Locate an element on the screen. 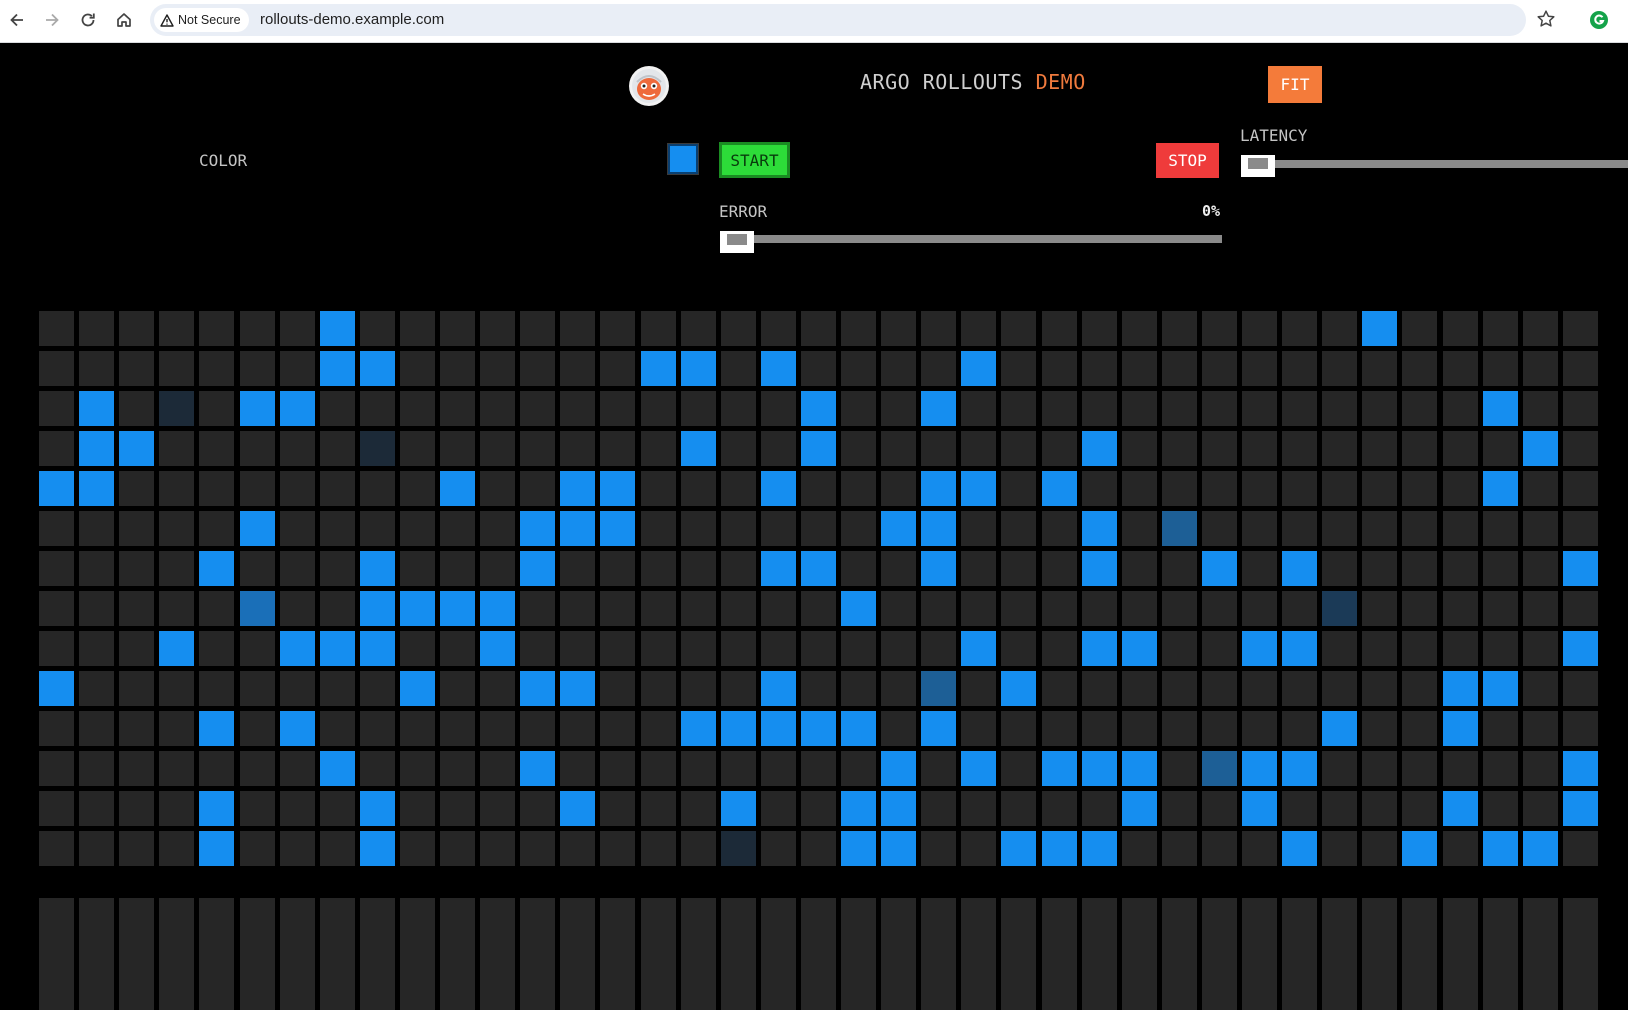 This screenshot has width=1628, height=1010. argo-logo-icon is located at coordinates (649, 86).